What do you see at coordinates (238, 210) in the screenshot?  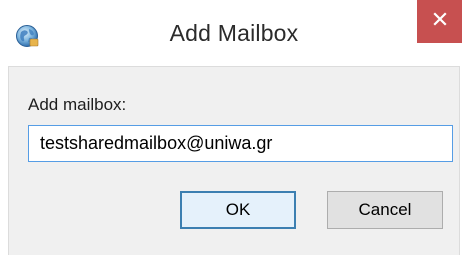 I see `ok-button: OK` at bounding box center [238, 210].